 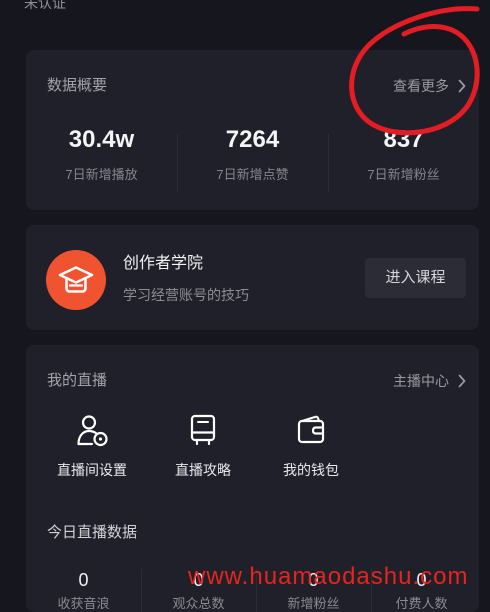 I want to click on wallet-icon, so click(x=311, y=430).